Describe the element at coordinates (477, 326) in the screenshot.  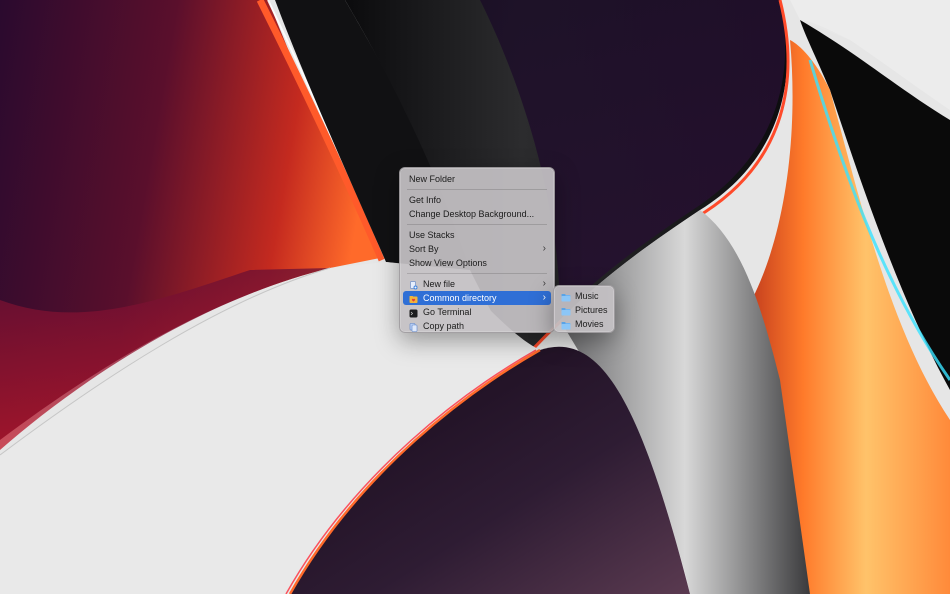
I see `menu-item-copy-path: Copy path` at that location.